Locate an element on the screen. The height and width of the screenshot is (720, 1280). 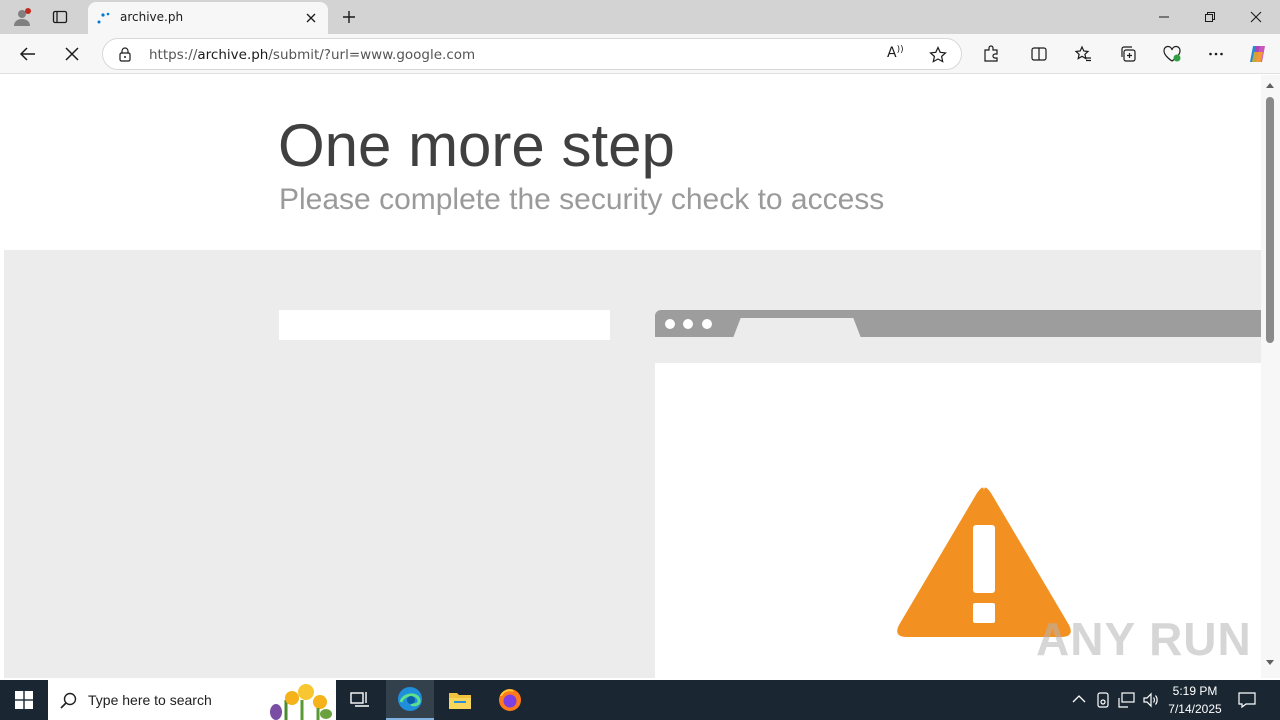
tab-actions-button is located at coordinates (60, 17).